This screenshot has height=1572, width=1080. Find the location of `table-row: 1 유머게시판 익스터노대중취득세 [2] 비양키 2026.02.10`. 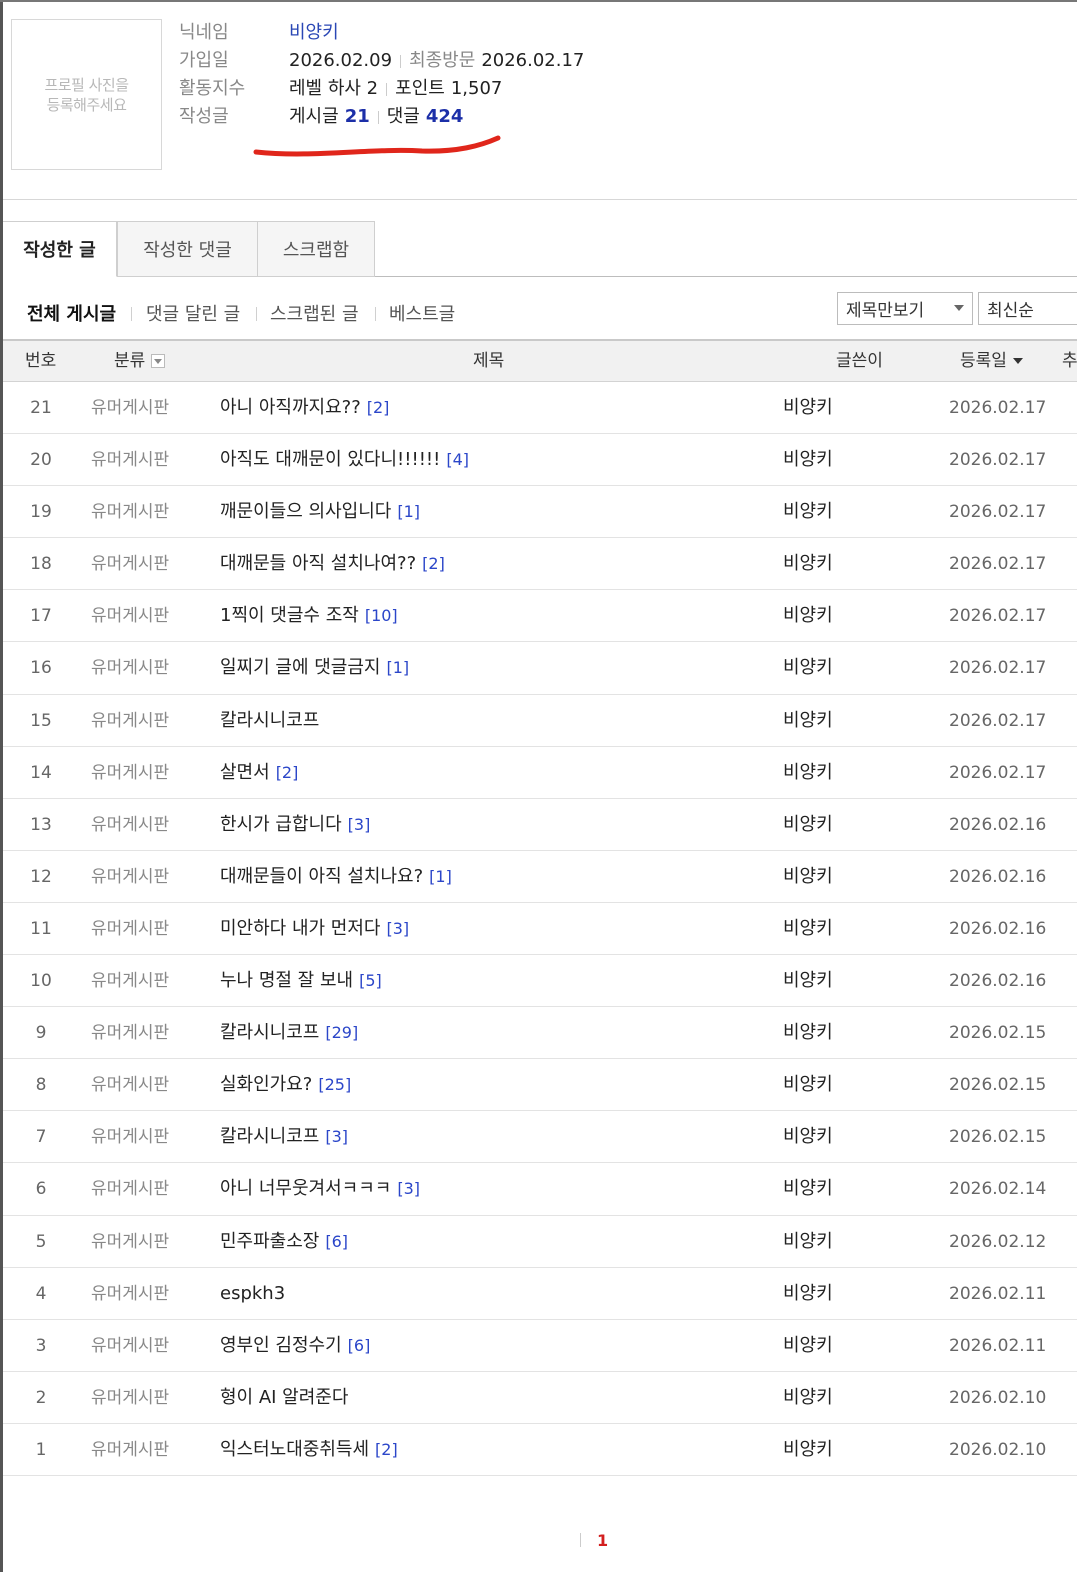

table-row: 1 유머게시판 익스터노대중취득세 [2] 비양키 2026.02.10 is located at coordinates (540, 1450).